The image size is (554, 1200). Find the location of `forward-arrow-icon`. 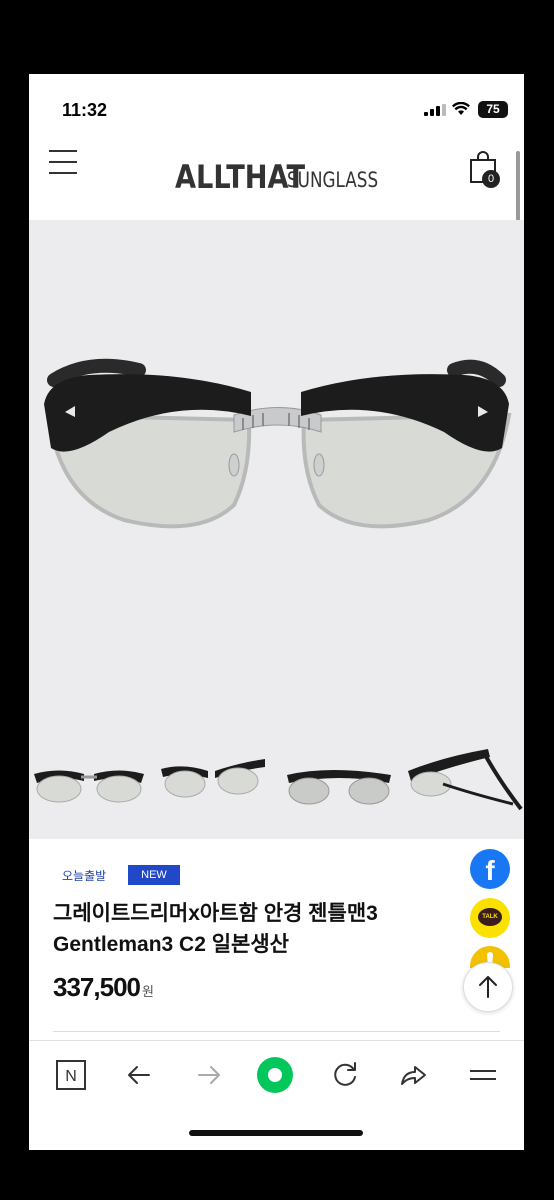

forward-arrow-icon is located at coordinates (209, 1075).